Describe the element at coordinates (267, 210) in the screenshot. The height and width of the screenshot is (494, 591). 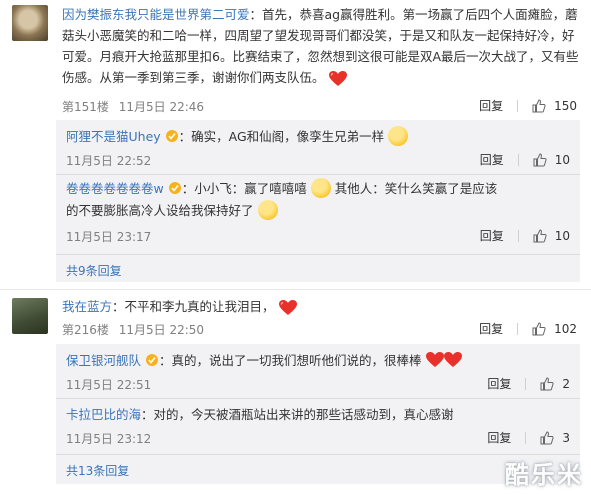
I see `yum-emoji-icon` at that location.